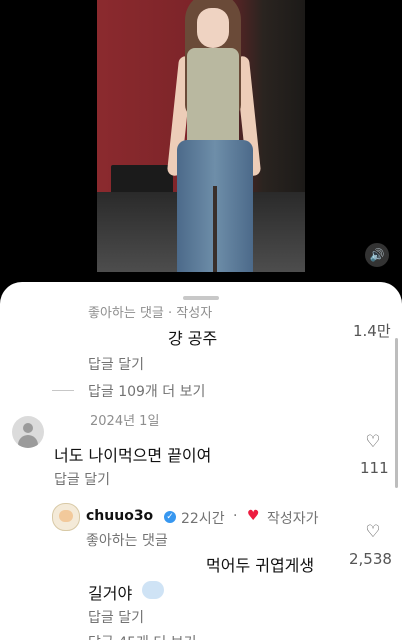  Describe the element at coordinates (201, 298) in the screenshot. I see `sheet-grabber` at that location.